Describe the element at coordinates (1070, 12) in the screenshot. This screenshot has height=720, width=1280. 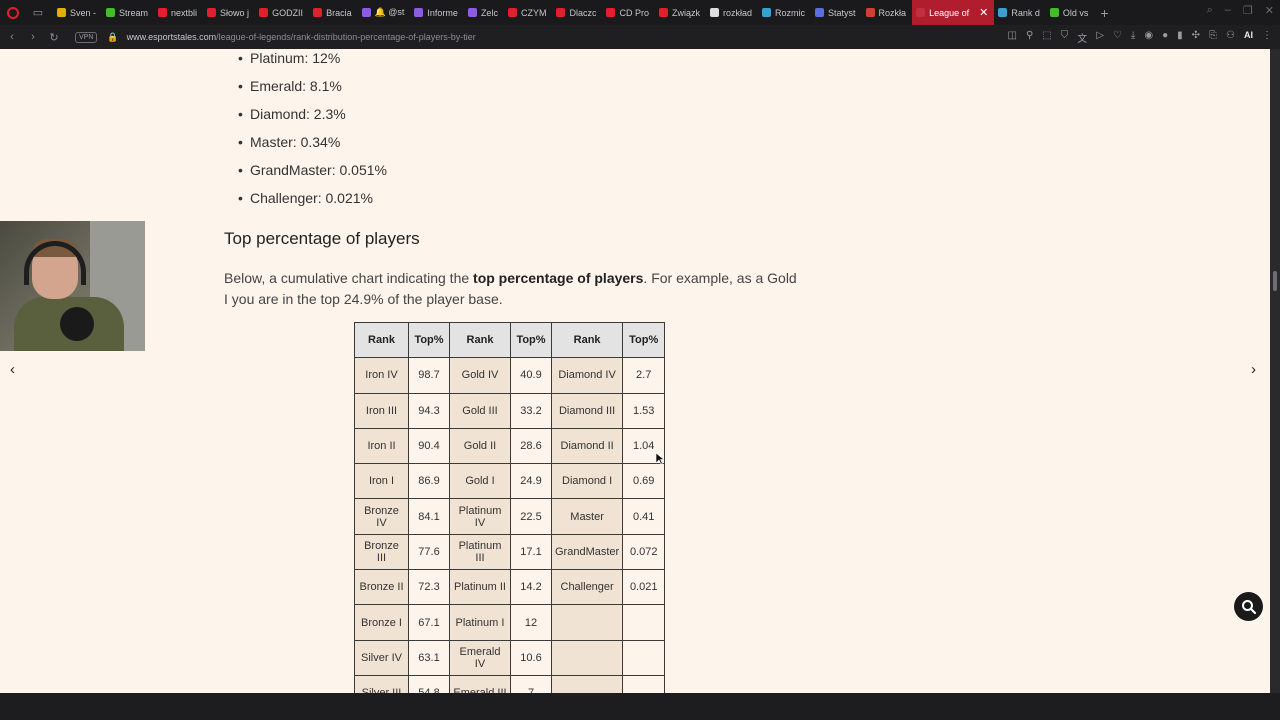
I see `browser-tab: Old vs` at that location.